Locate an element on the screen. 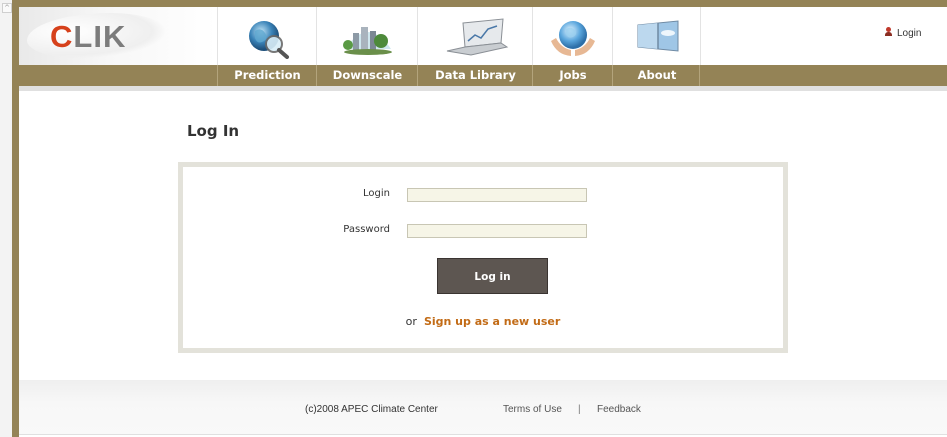 The height and width of the screenshot is (437, 947). password-input is located at coordinates (497, 231).